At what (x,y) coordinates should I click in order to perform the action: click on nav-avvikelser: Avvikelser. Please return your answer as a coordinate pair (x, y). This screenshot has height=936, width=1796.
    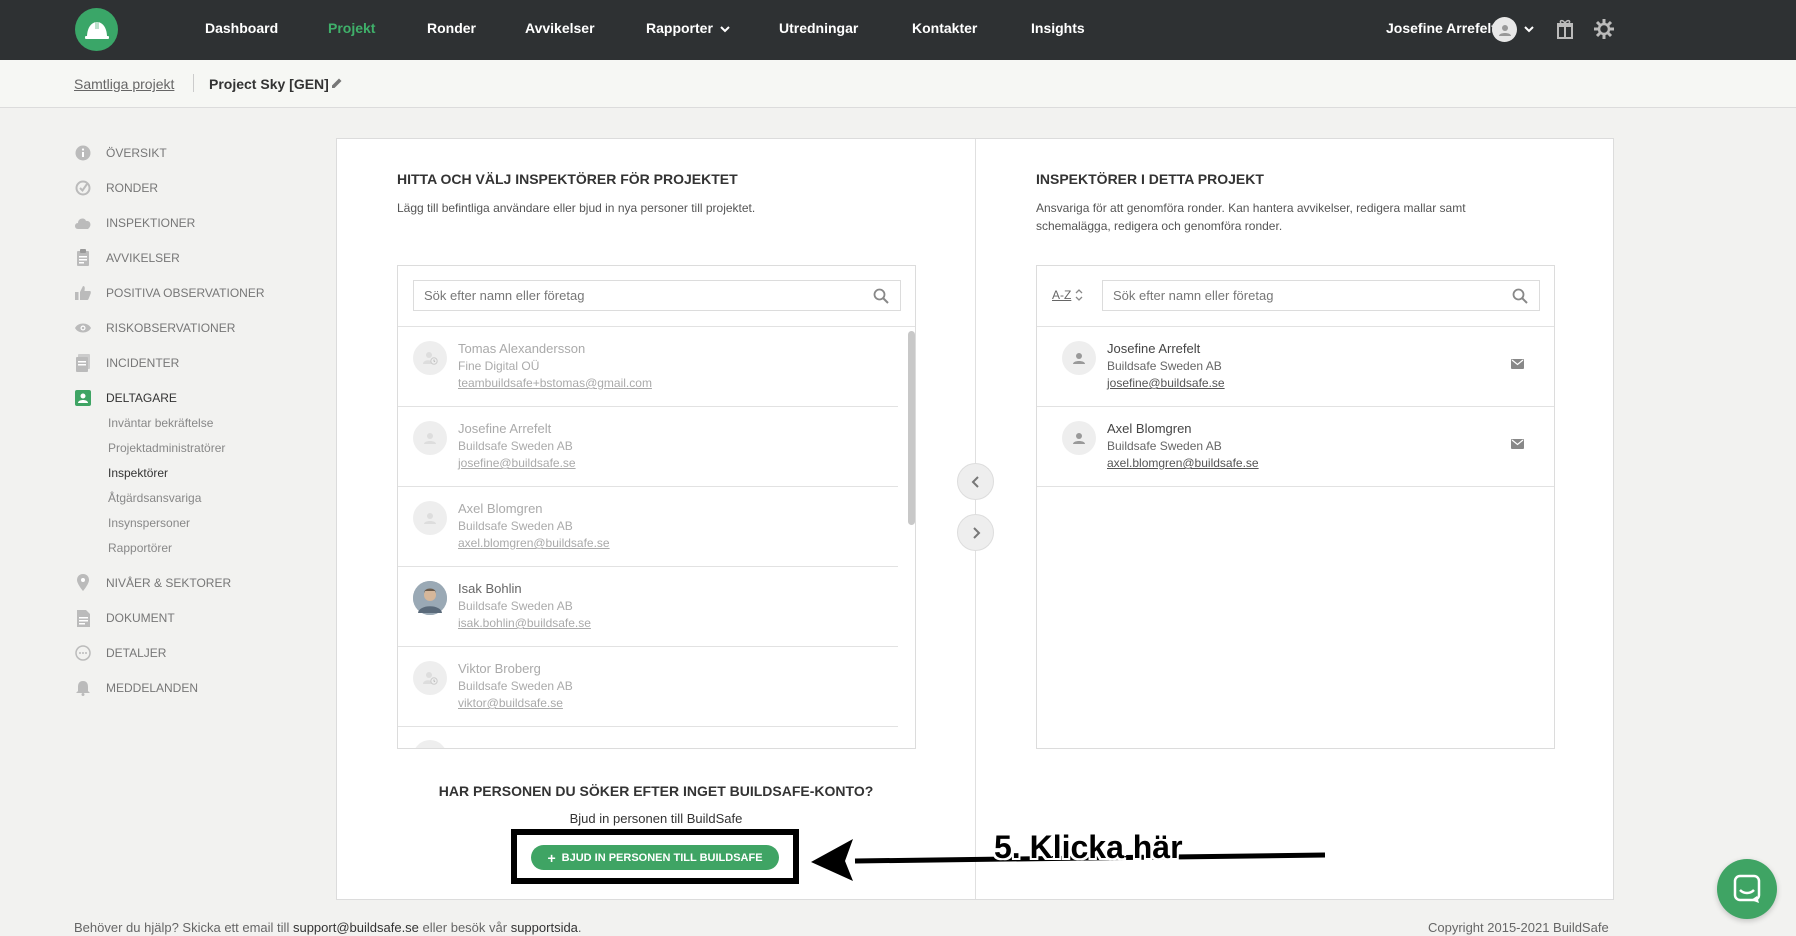
    Looking at the image, I should click on (560, 28).